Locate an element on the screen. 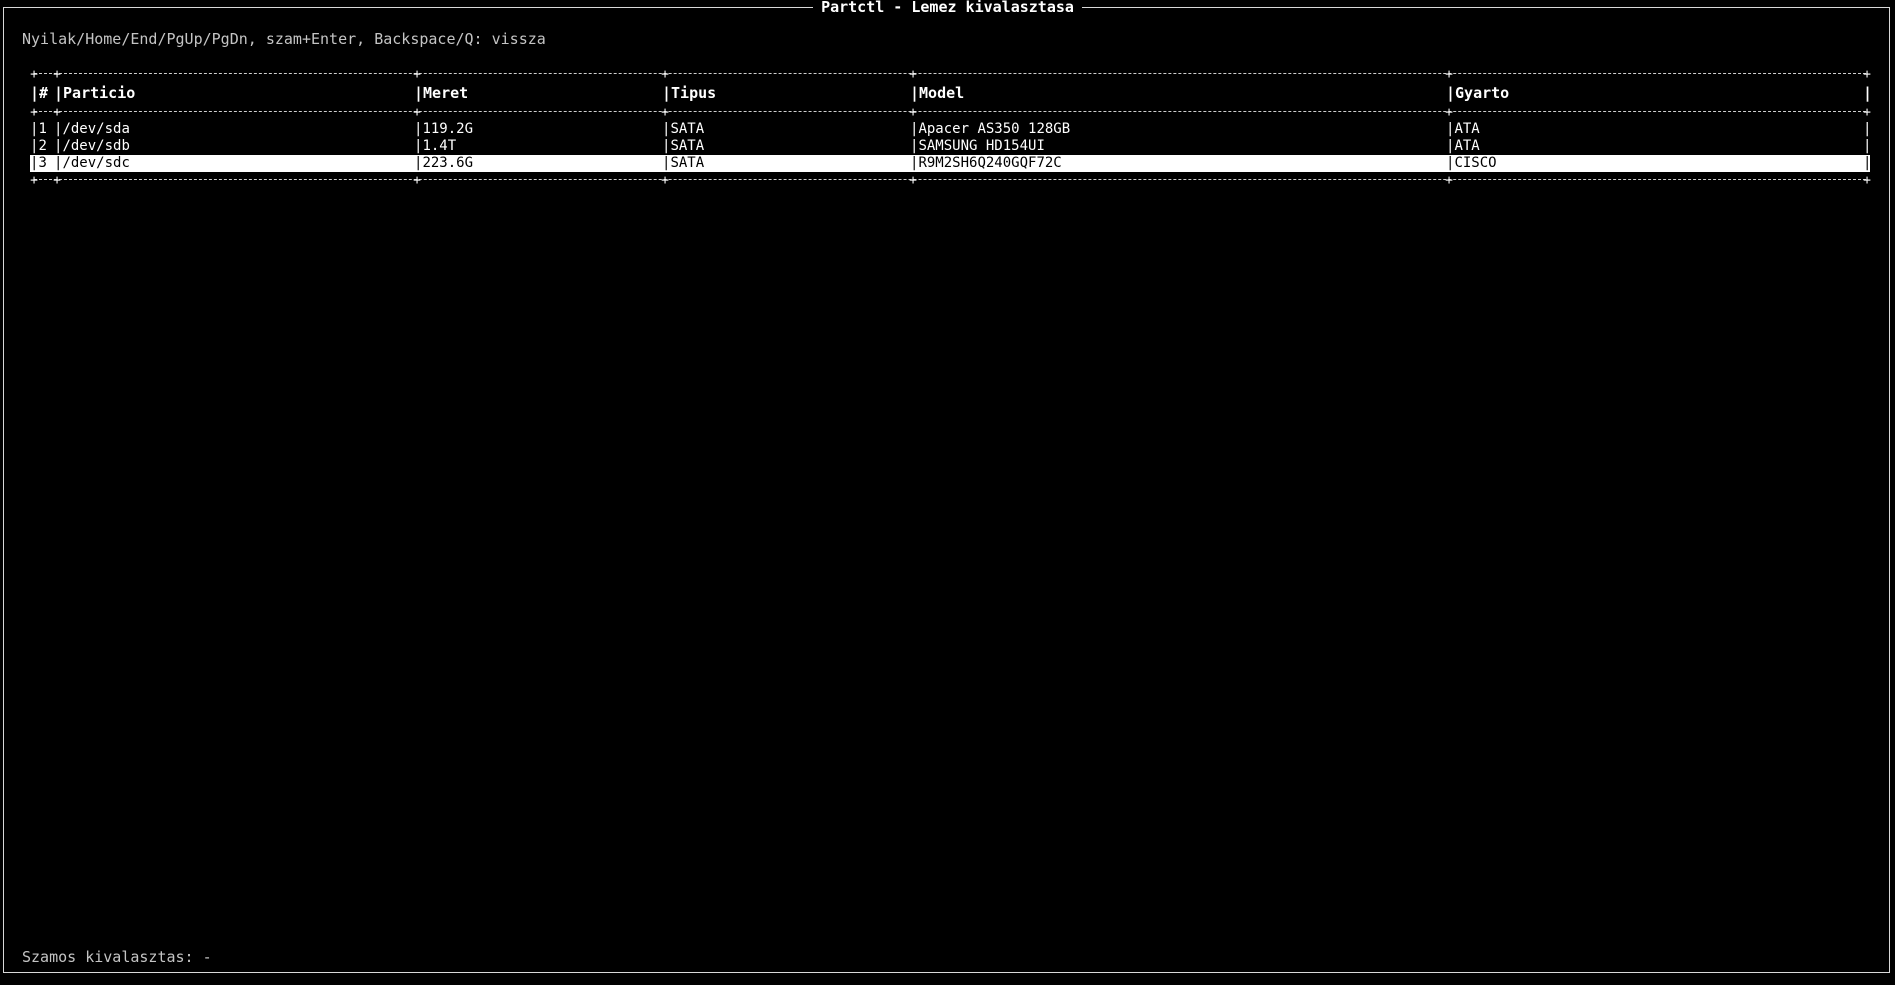 The image size is (1895, 985). cell-model: |R9M2SH6Q240GQF72C is located at coordinates (986, 163).